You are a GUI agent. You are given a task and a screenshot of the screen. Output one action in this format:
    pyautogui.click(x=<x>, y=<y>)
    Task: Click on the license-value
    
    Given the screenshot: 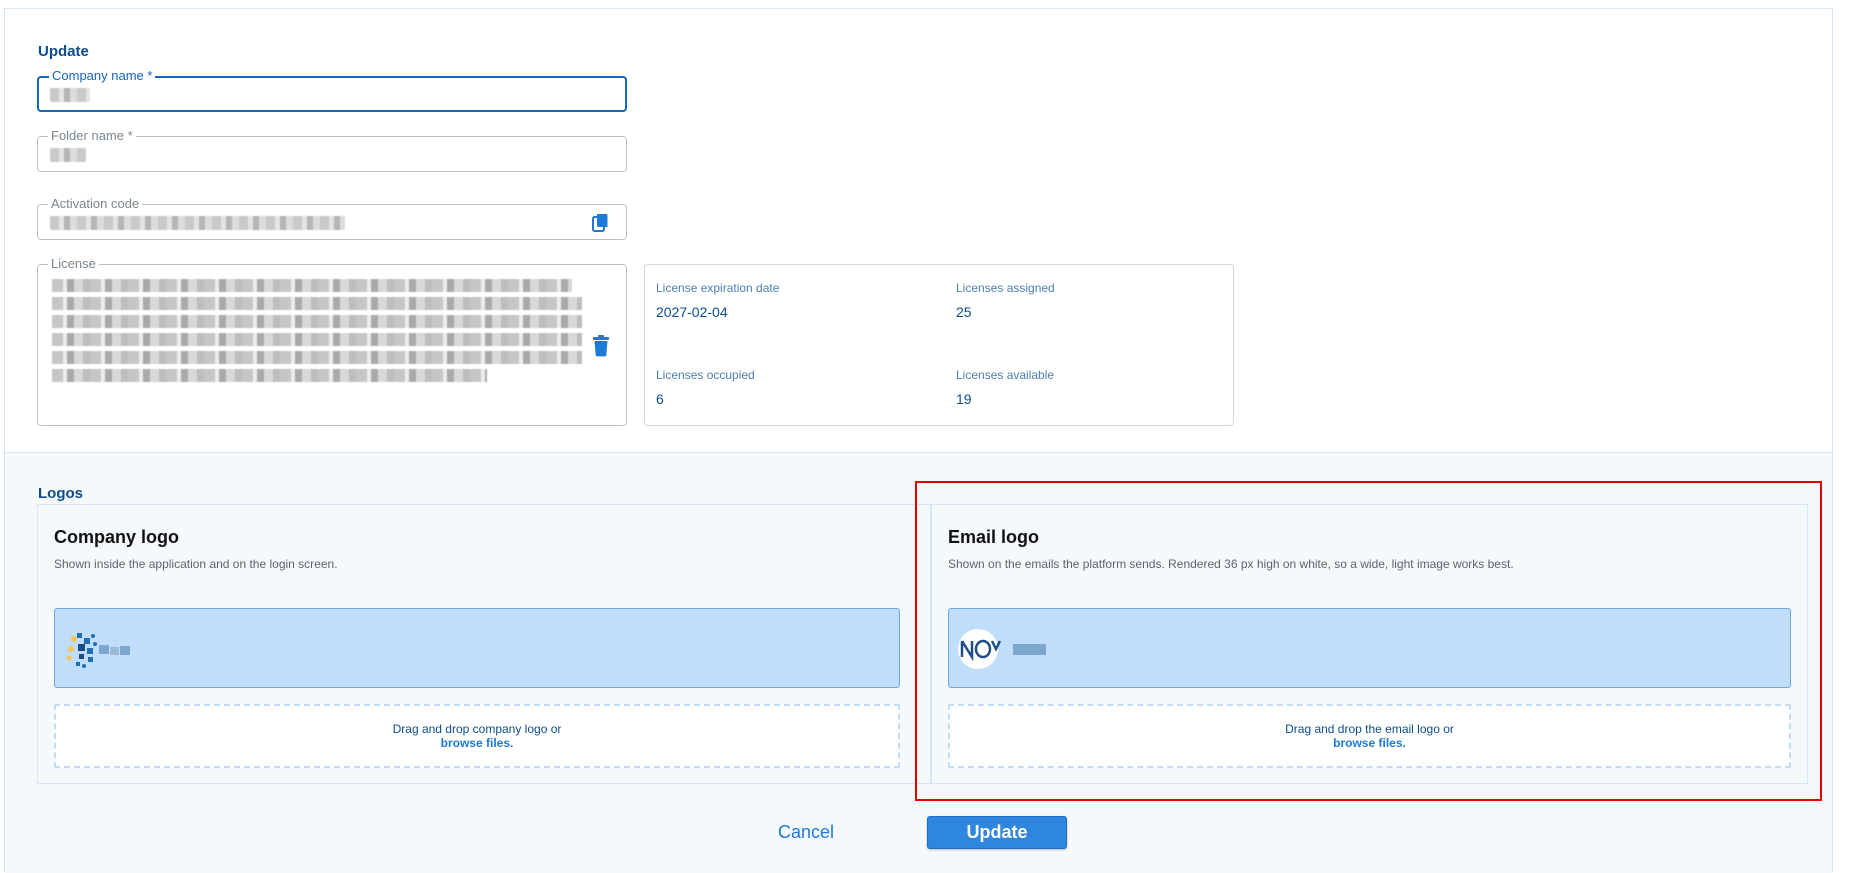 What is the action you would take?
    pyautogui.click(x=317, y=333)
    